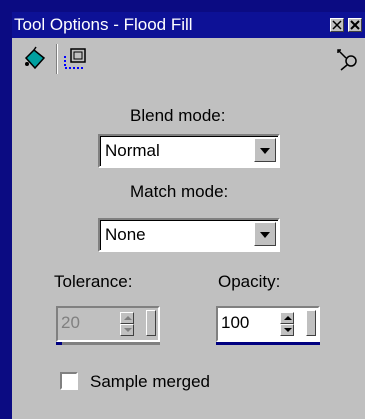  What do you see at coordinates (59, 343) in the screenshot?
I see `tolerance-slider-fill` at bounding box center [59, 343].